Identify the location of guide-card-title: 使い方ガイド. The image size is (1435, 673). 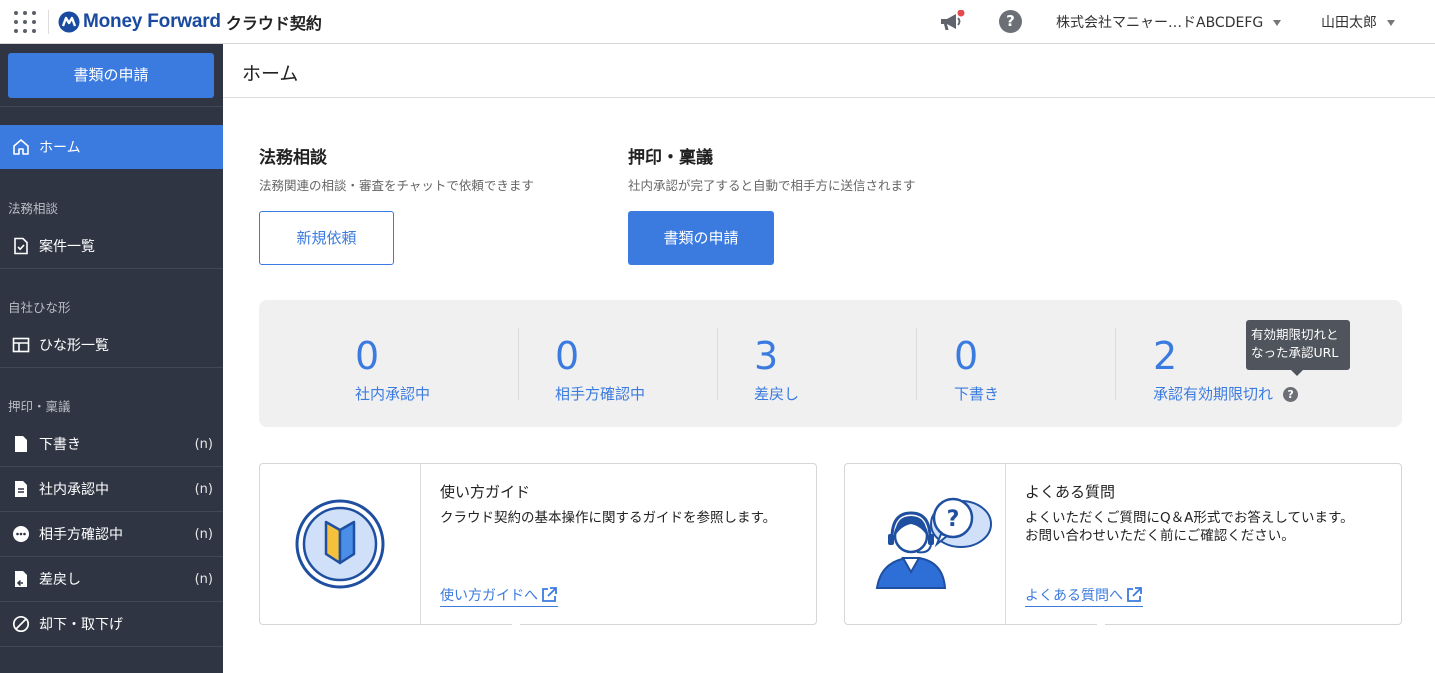
(485, 492).